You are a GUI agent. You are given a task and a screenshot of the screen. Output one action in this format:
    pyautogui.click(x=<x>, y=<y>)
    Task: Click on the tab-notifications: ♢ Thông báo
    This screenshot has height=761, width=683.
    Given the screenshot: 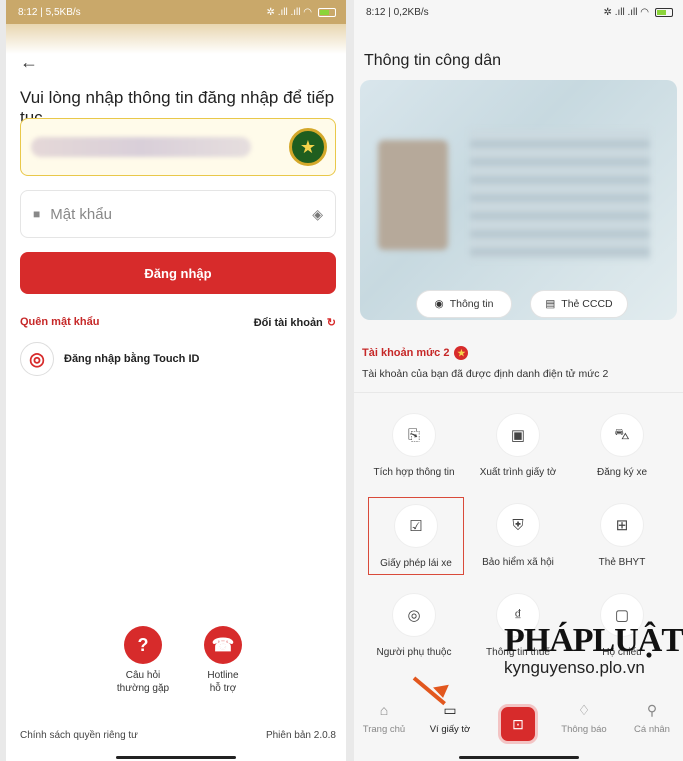 What is the action you would take?
    pyautogui.click(x=584, y=718)
    